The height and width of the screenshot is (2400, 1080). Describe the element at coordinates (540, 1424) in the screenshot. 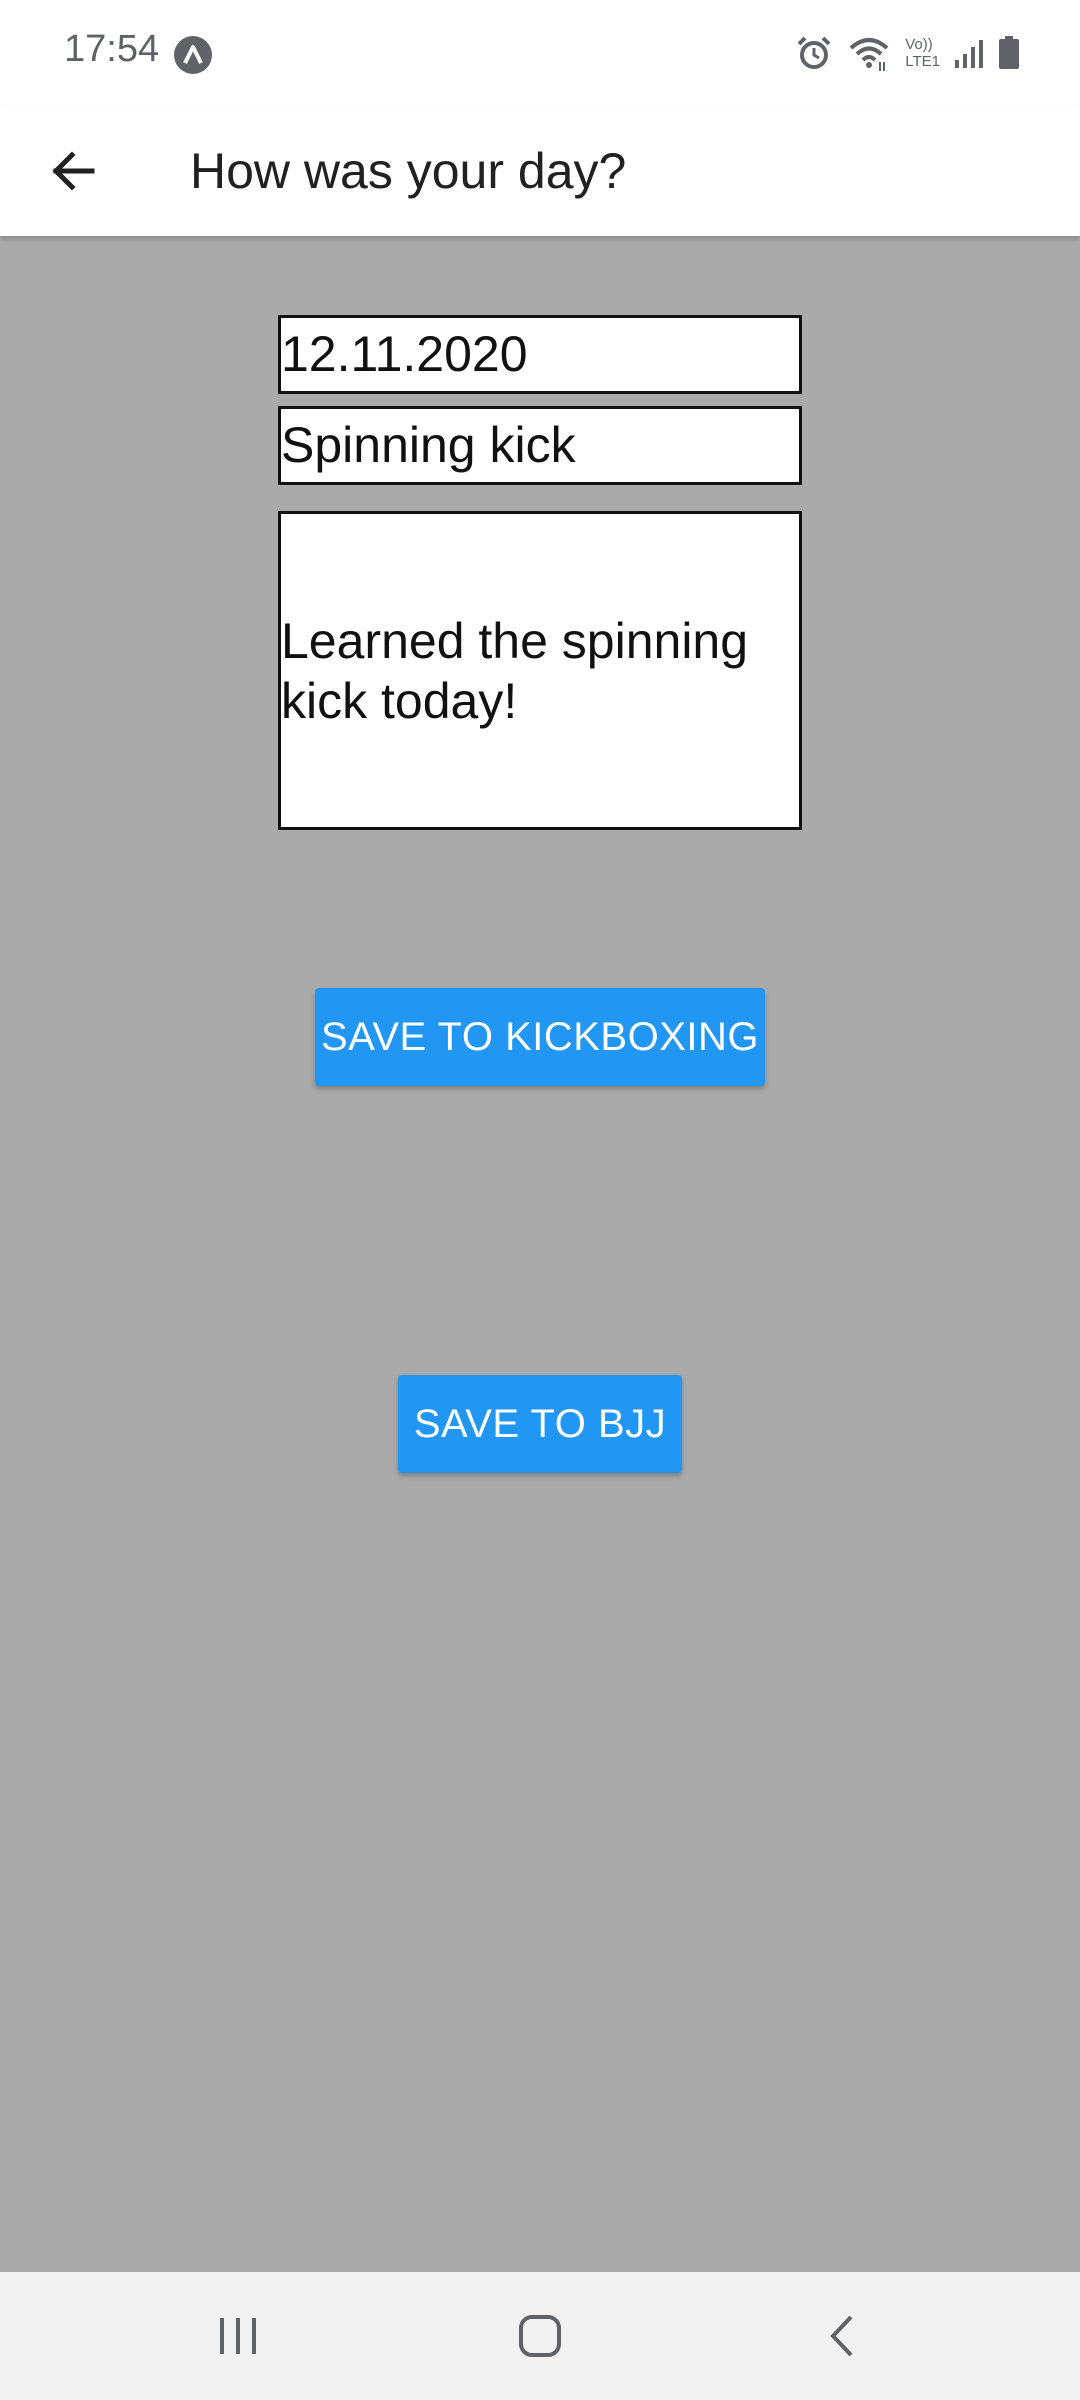

I see `save-to-bjj-button: SAVE TO BJJ` at that location.